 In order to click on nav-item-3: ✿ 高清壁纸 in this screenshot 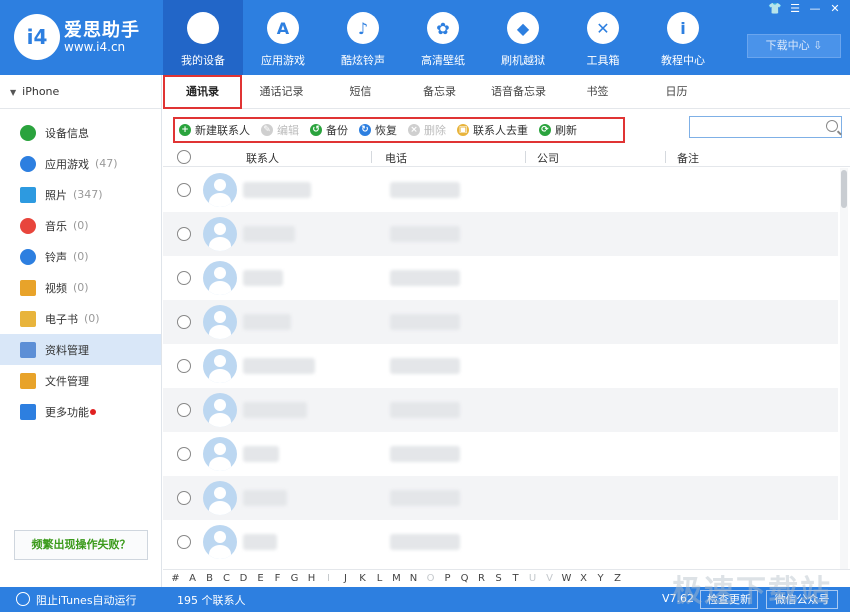, I will do `click(443, 37)`.